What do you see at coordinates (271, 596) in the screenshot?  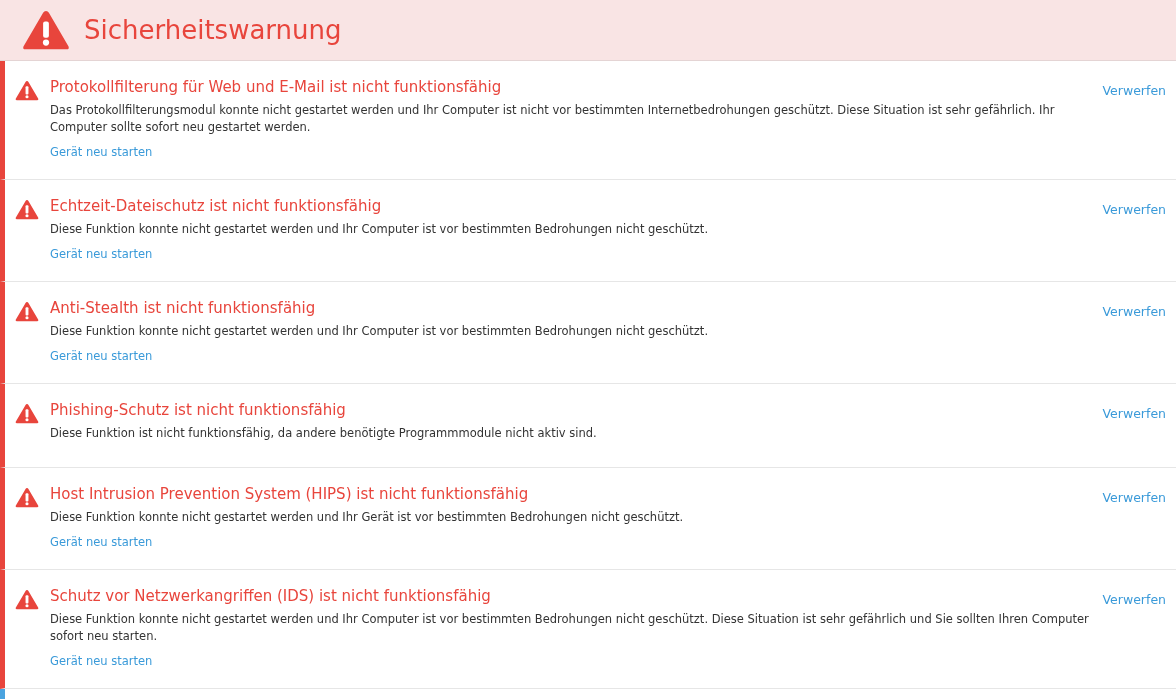 I see `alert-title: Schutz vor Netzwerkangriffen (IDS) ist nicht funktionsfähig` at bounding box center [271, 596].